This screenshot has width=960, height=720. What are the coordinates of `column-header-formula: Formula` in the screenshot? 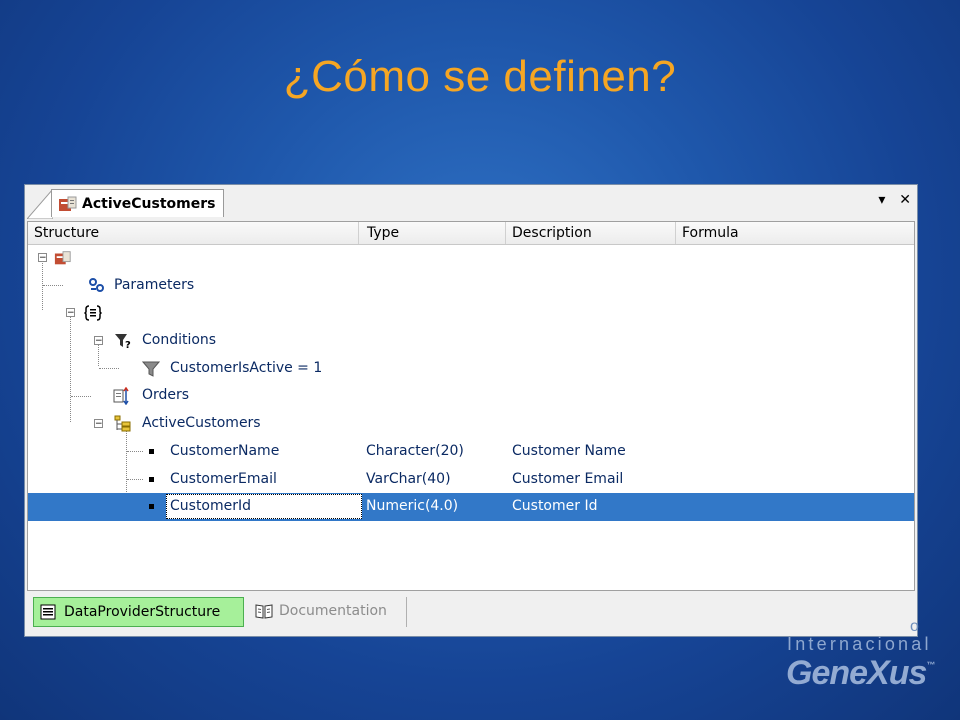 It's located at (796, 233).